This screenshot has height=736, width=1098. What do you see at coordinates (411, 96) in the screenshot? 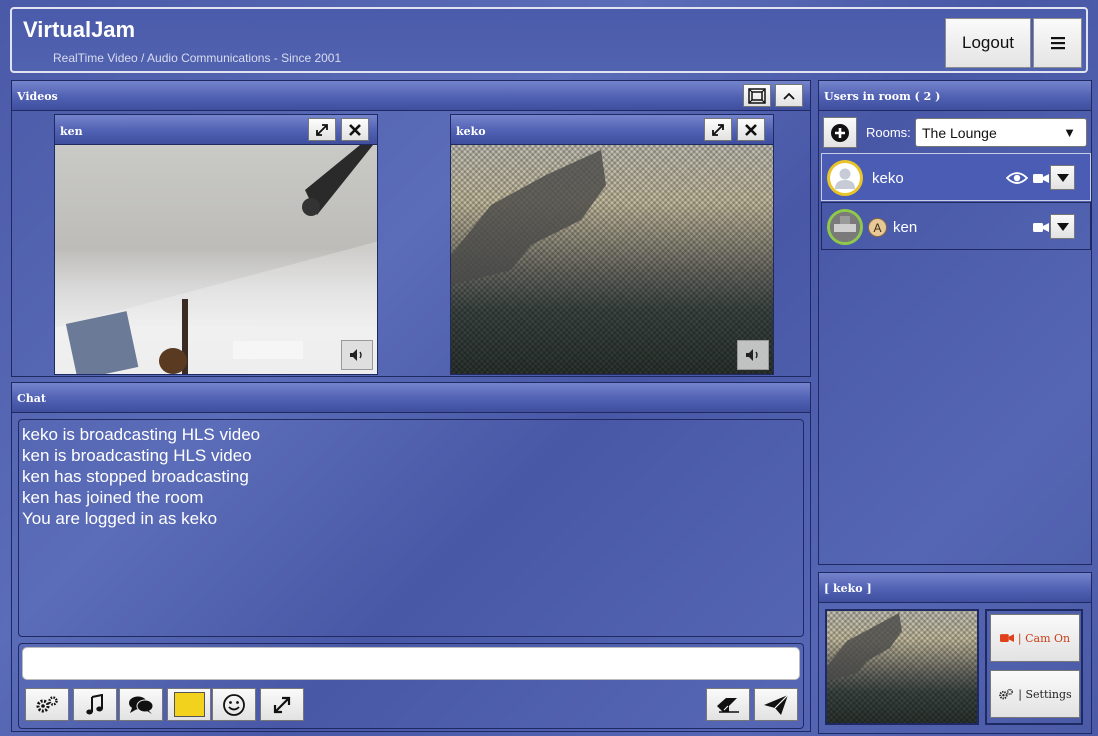
I see `videos-panel-header: Videos` at bounding box center [411, 96].